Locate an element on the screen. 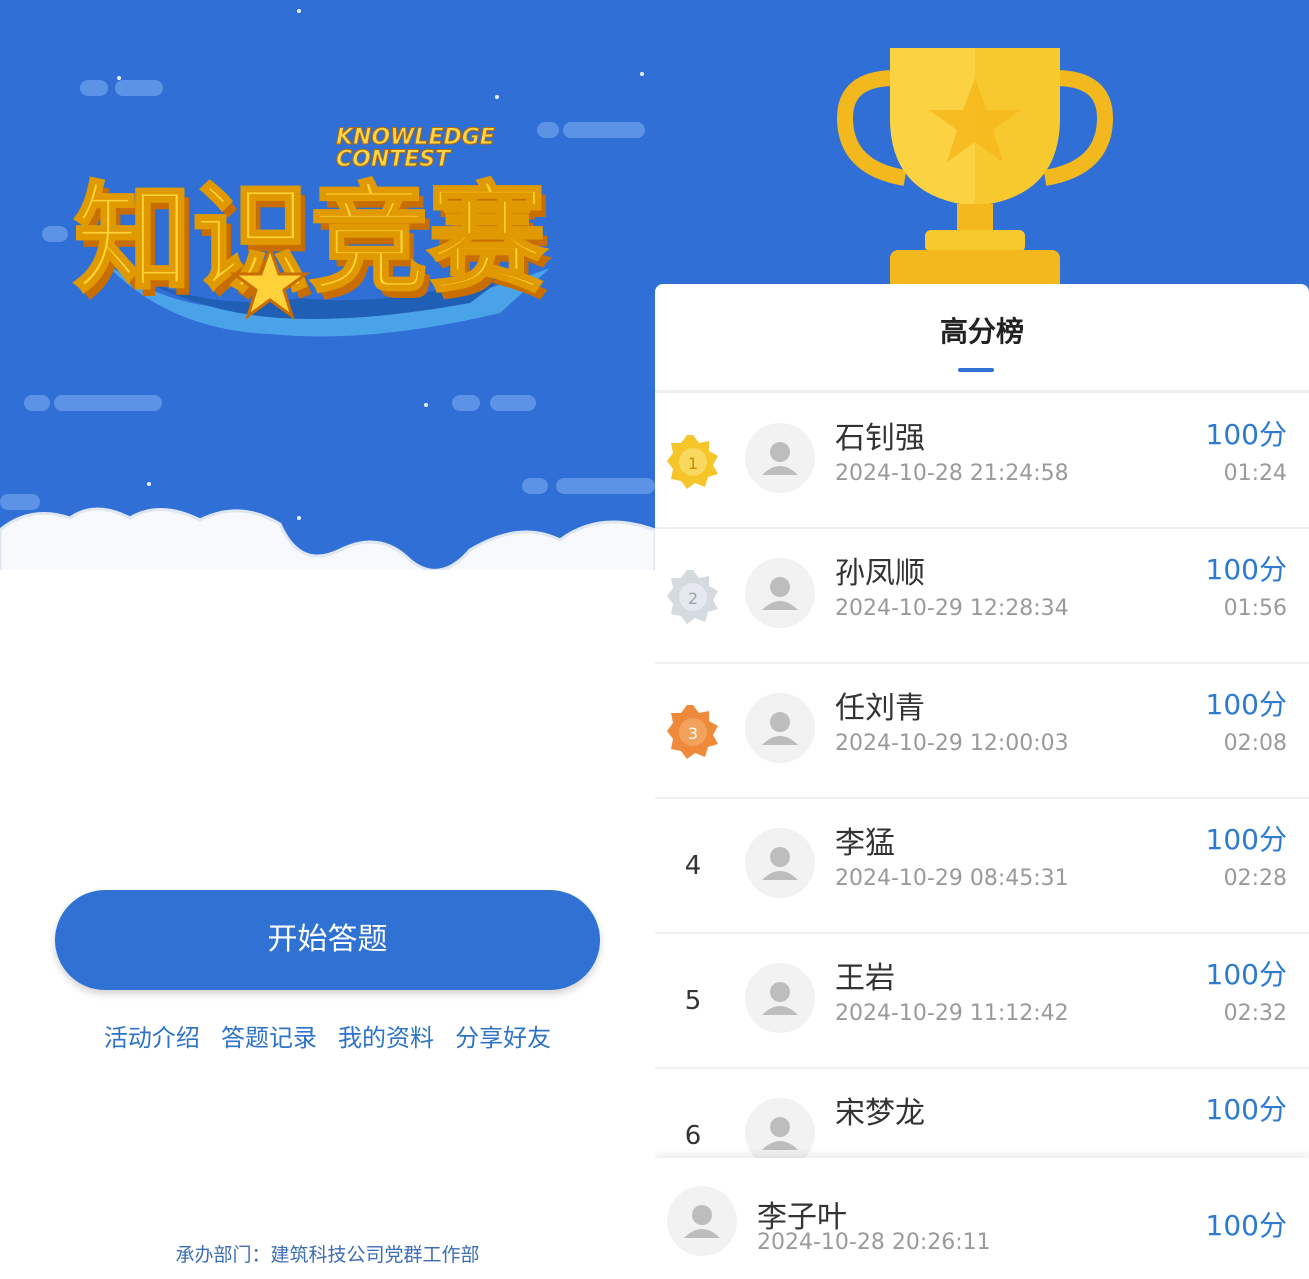 The image size is (1309, 1279). my-answer-date: 2024-10-28 20:26:11 is located at coordinates (874, 1242).